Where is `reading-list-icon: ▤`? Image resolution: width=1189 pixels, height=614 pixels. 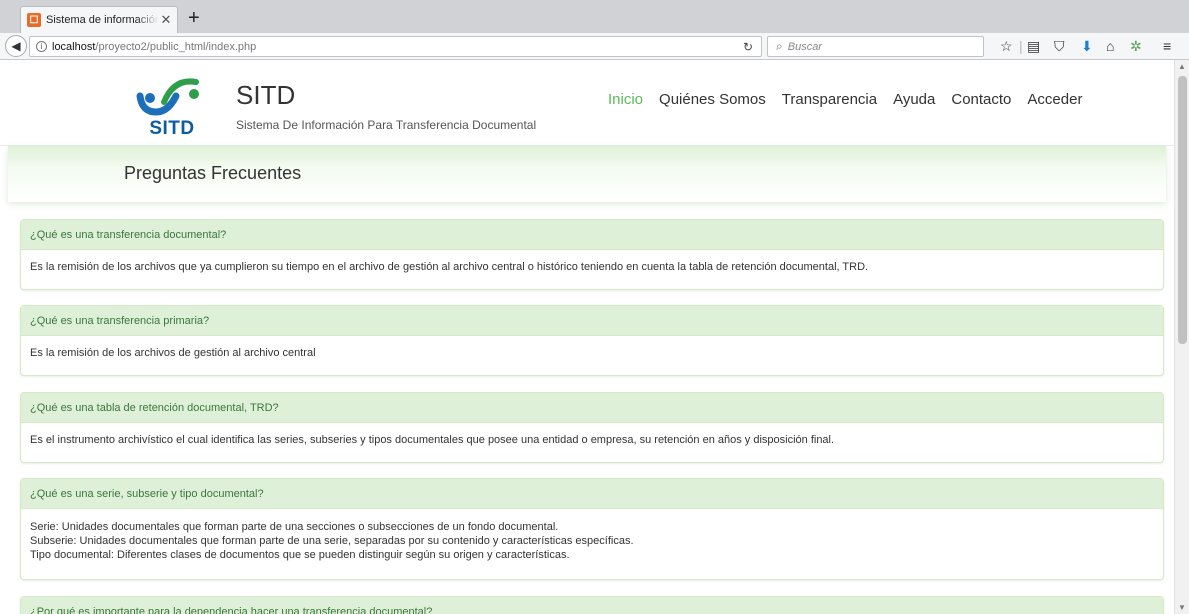
reading-list-icon: ▤ is located at coordinates (1033, 46).